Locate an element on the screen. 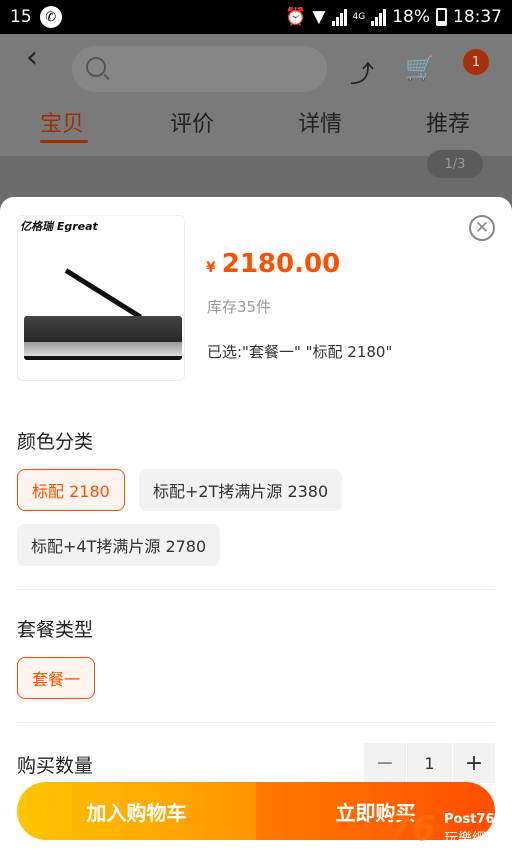 The image size is (512, 850). quantity-stepper: − 1 + is located at coordinates (429, 763).